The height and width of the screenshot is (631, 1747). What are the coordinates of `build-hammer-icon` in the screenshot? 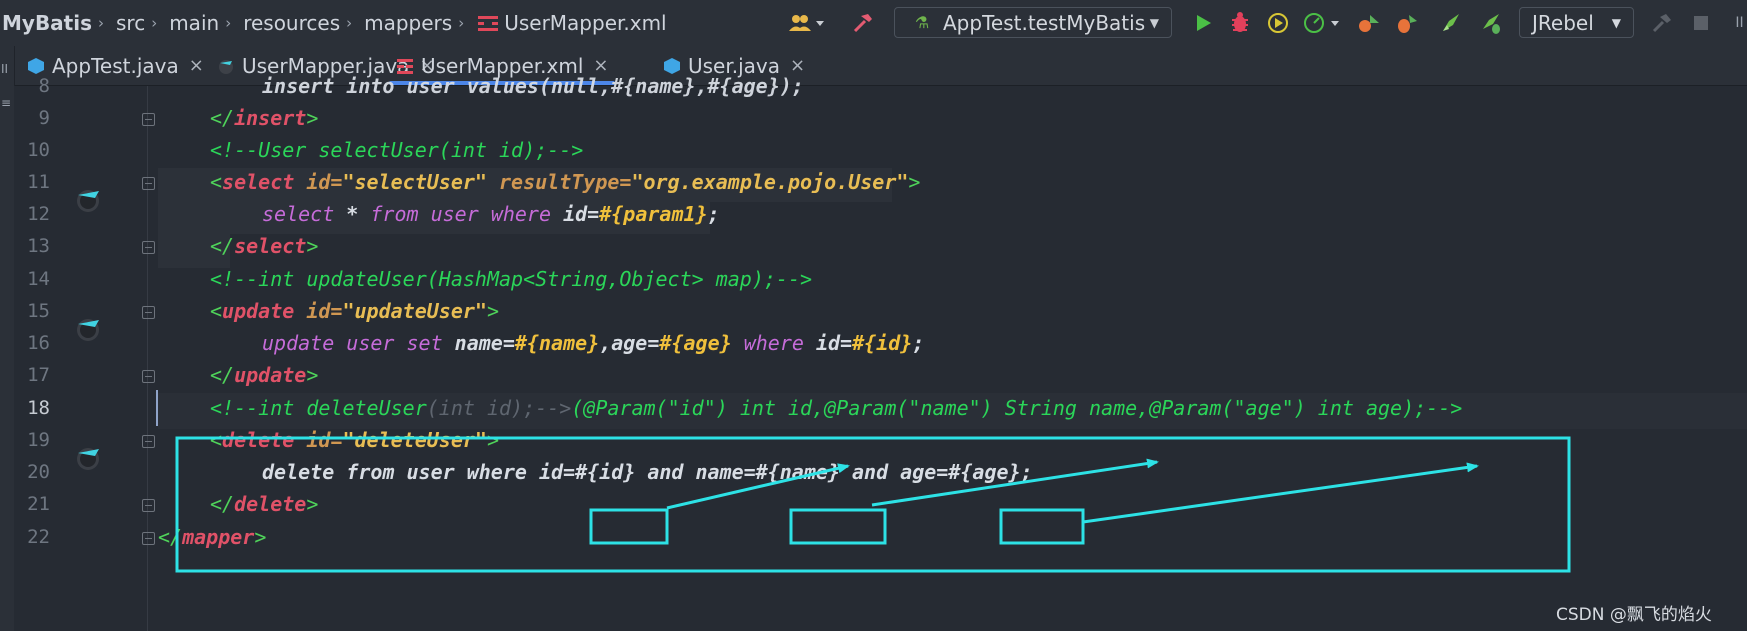 It's located at (863, 23).